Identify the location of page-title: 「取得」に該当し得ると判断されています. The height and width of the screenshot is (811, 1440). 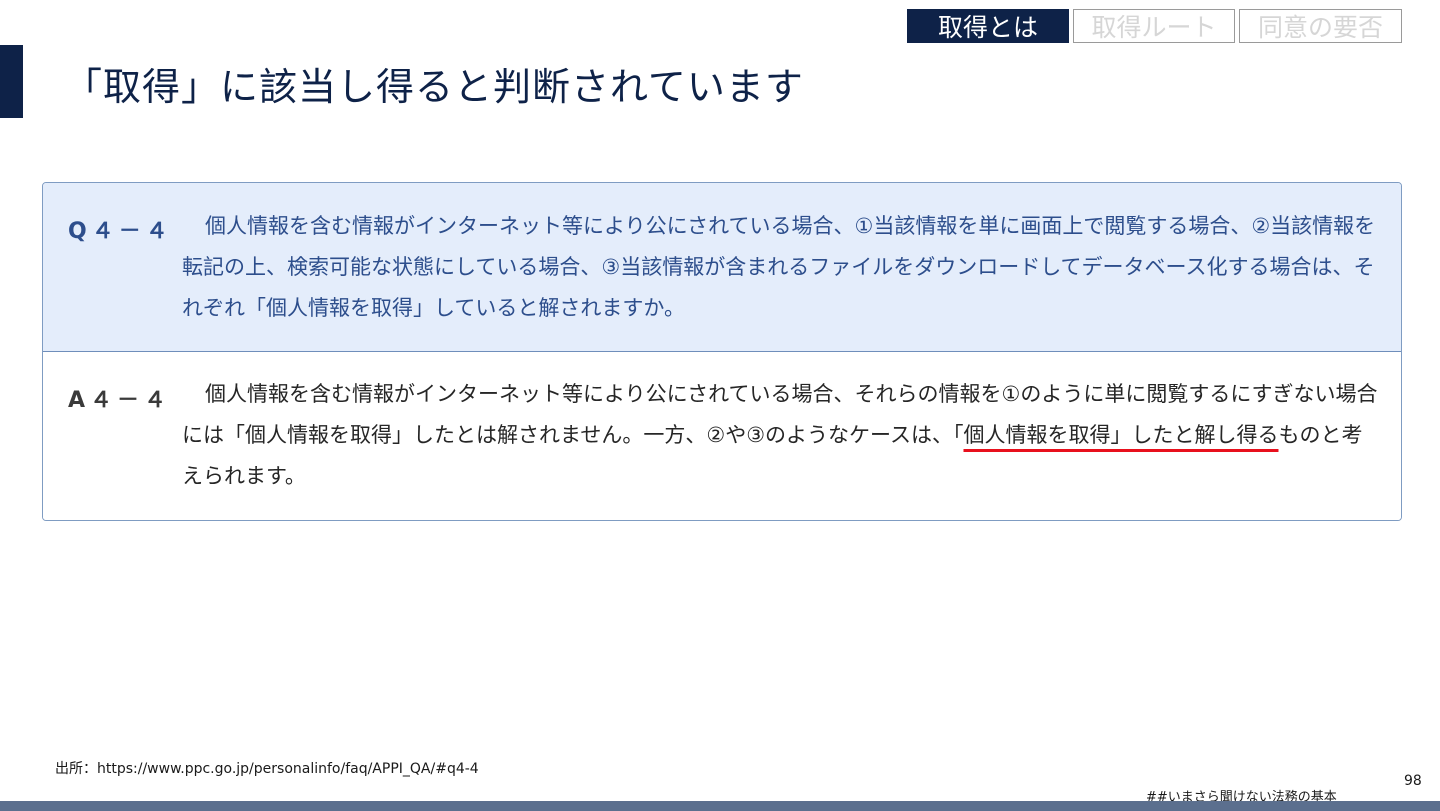
(434, 87).